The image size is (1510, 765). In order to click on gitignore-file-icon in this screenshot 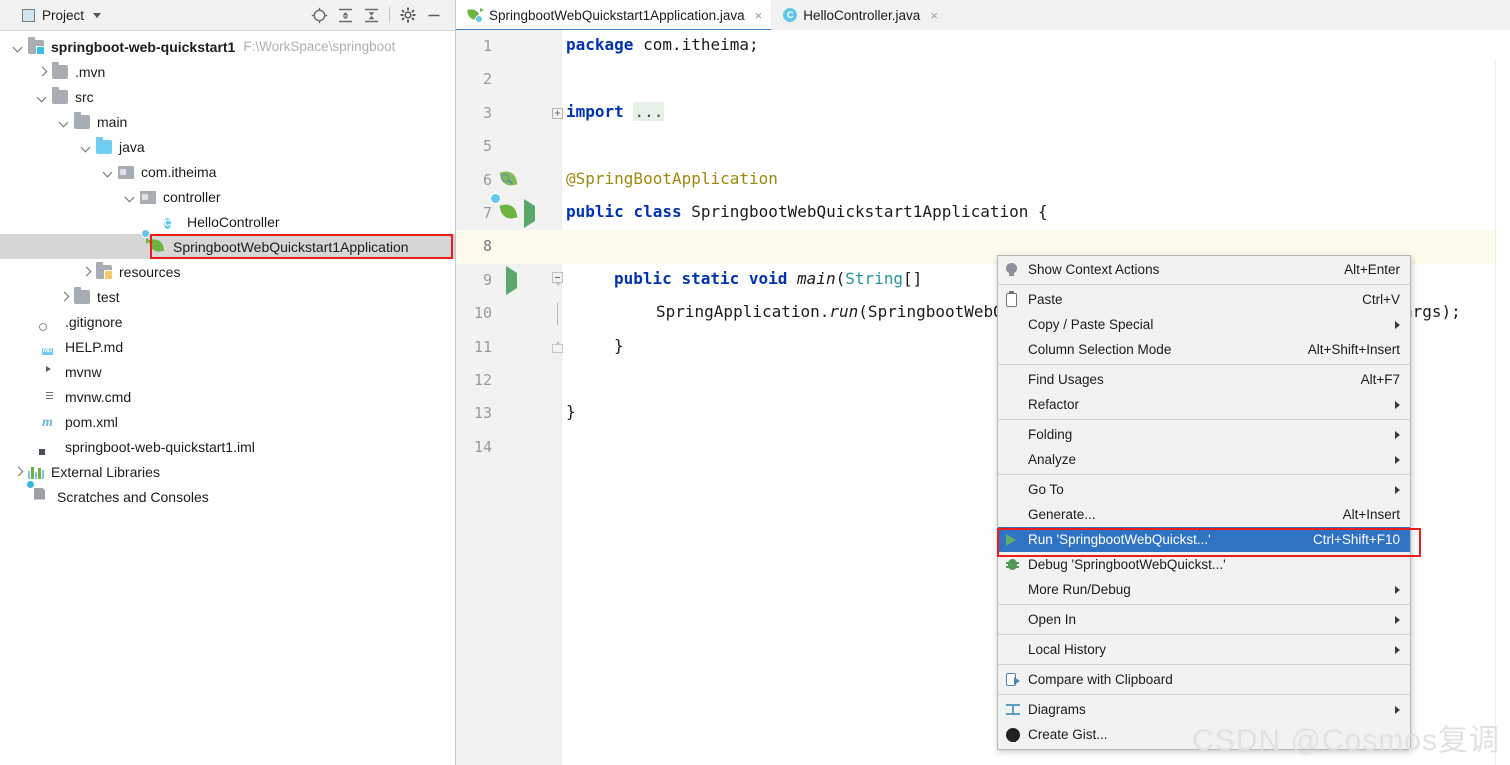, I will do `click(51, 322)`.